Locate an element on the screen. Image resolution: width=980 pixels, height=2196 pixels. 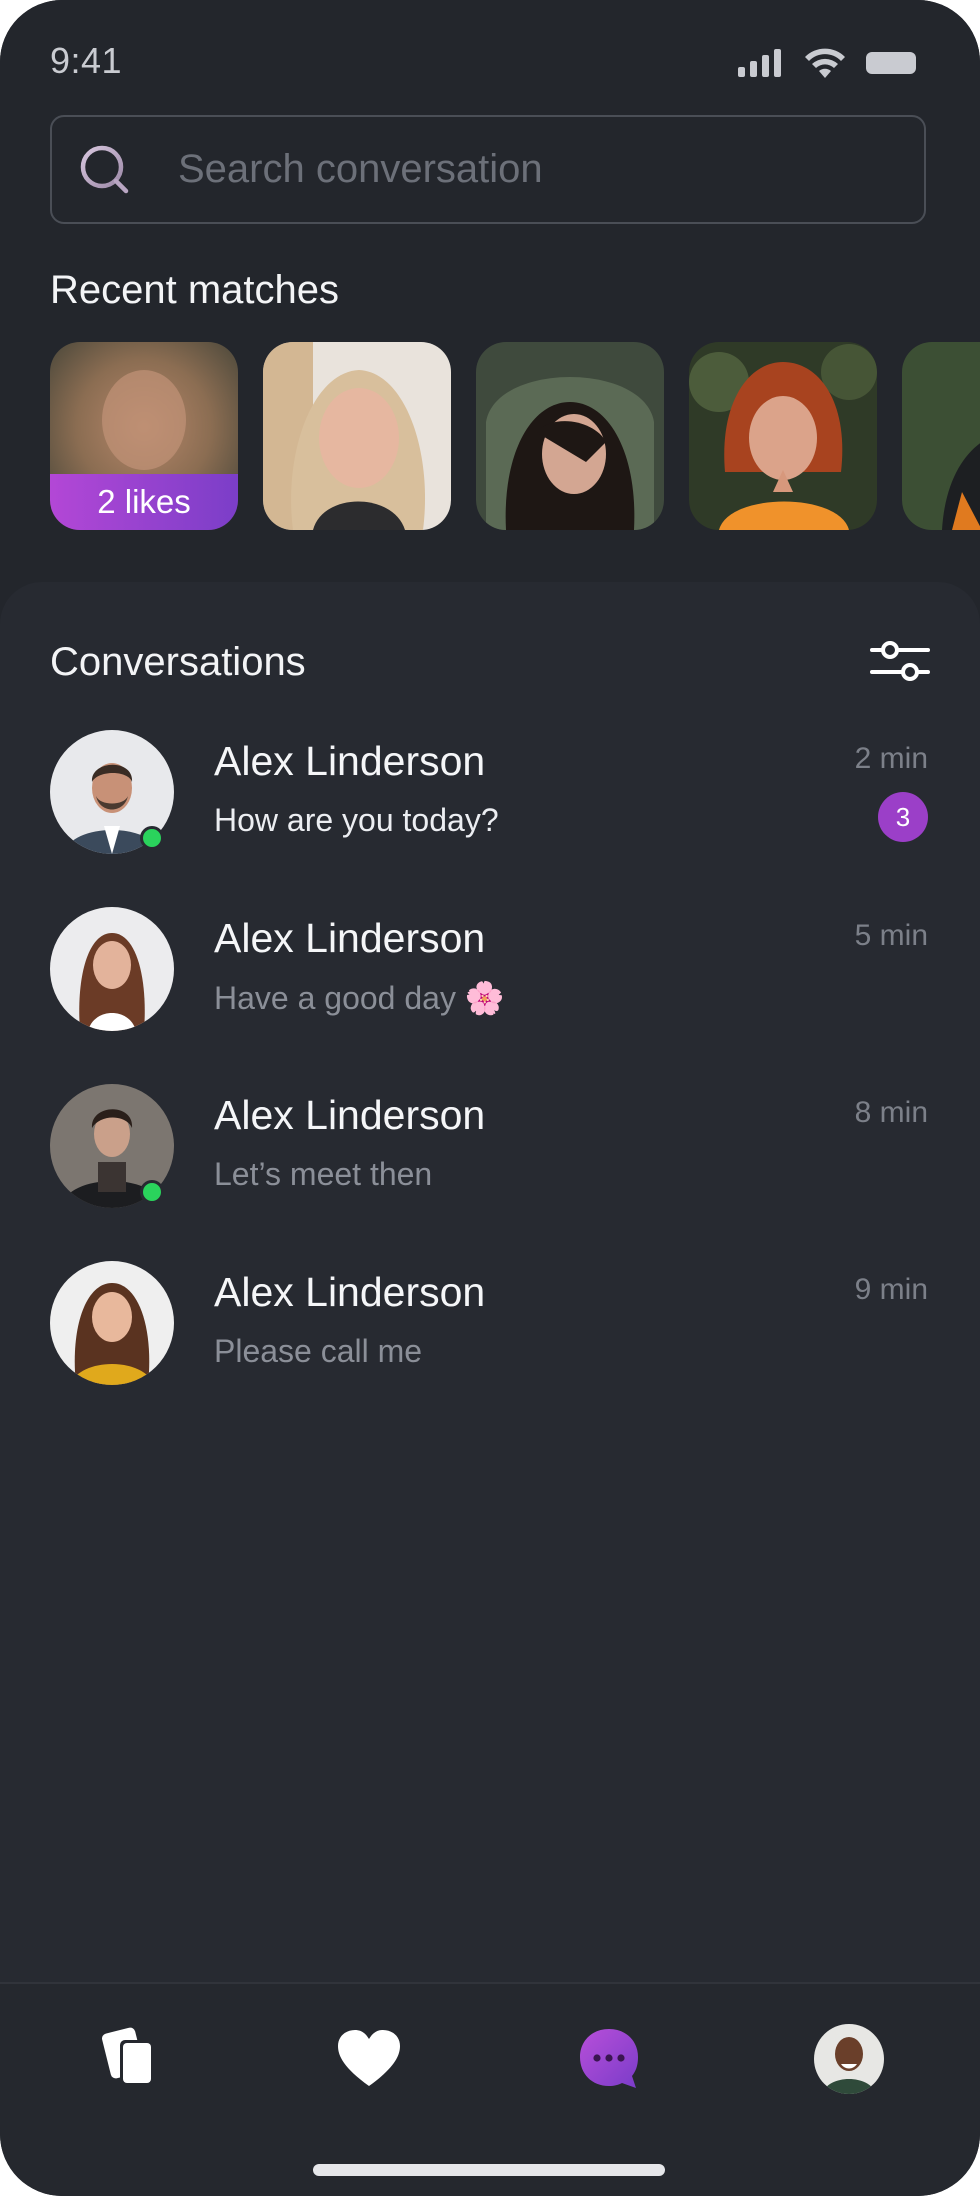
wifi-icon is located at coordinates (825, 63).